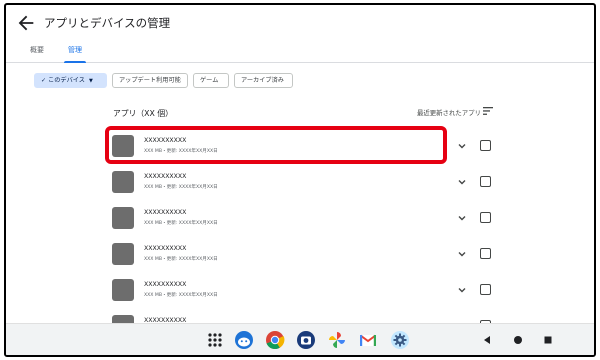 The image size is (600, 360). Describe the element at coordinates (337, 340) in the screenshot. I see `photos-icon` at that location.